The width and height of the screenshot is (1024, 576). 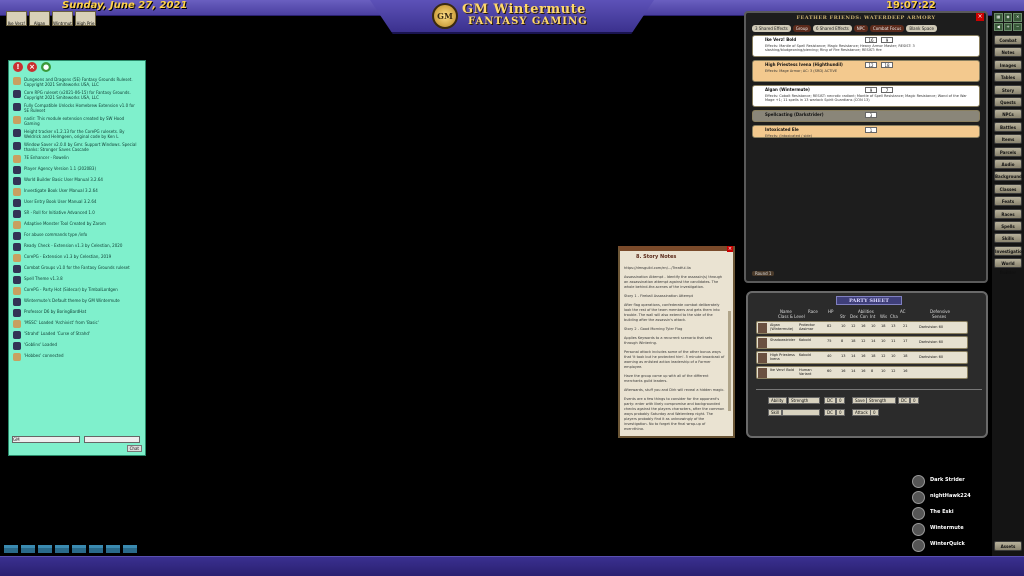 What do you see at coordinates (1008, 151) in the screenshot?
I see `sidebar-button-parcels: Parcels` at bounding box center [1008, 151].